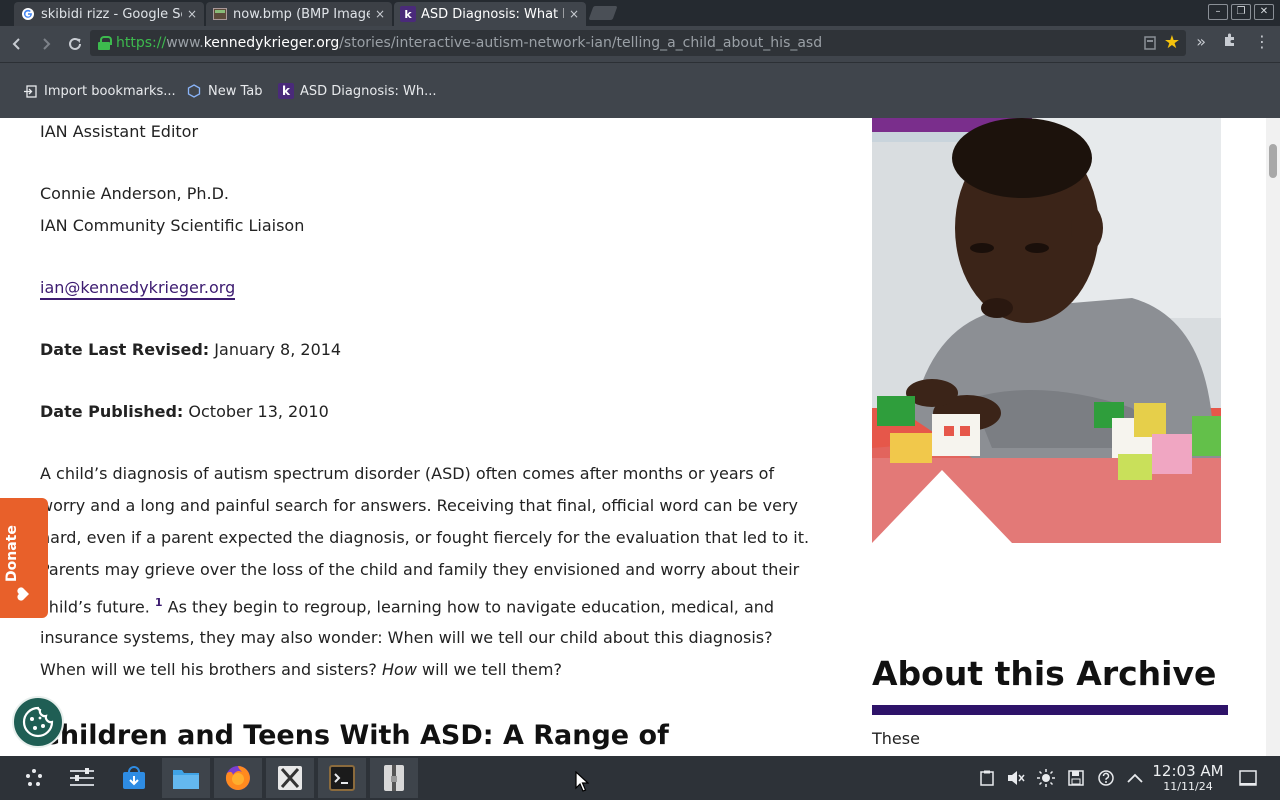  I want to click on back-arrow-icon, so click(16, 44).